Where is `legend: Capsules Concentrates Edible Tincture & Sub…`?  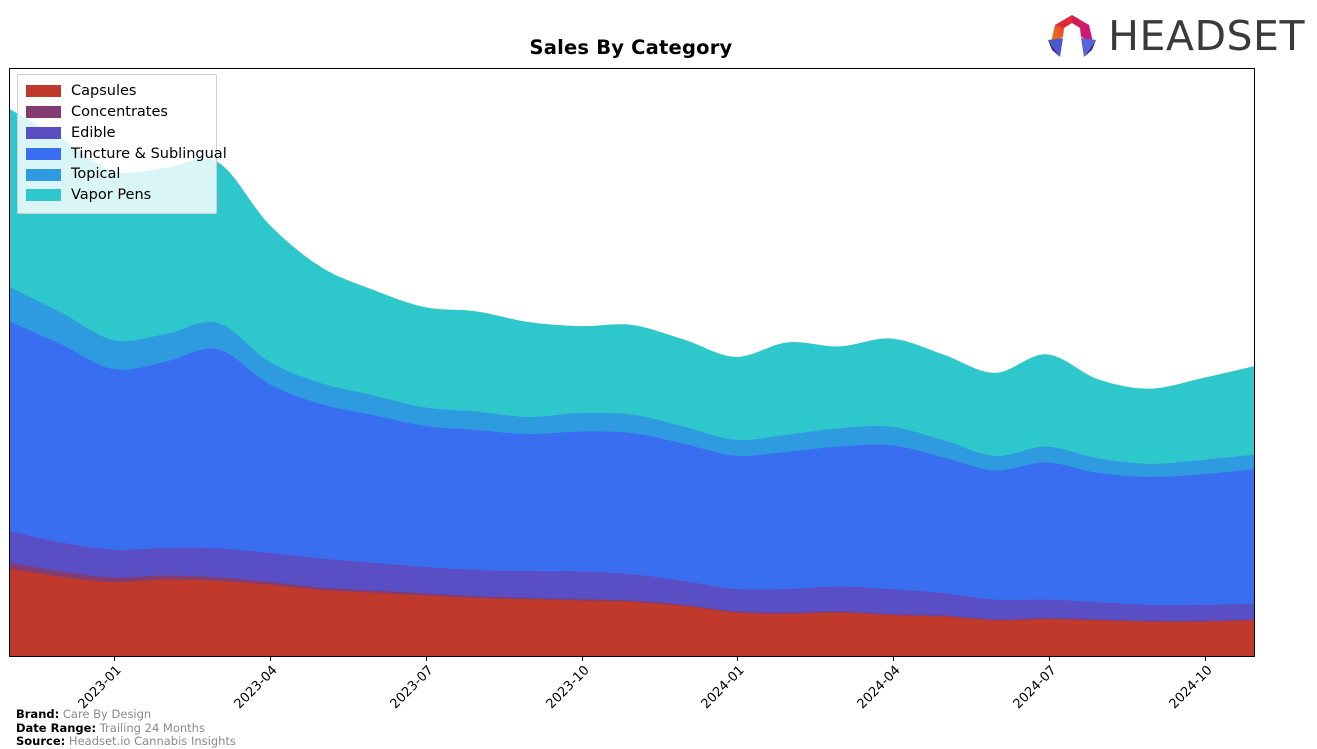 legend: Capsules Concentrates Edible Tincture & Sub… is located at coordinates (122, 144).